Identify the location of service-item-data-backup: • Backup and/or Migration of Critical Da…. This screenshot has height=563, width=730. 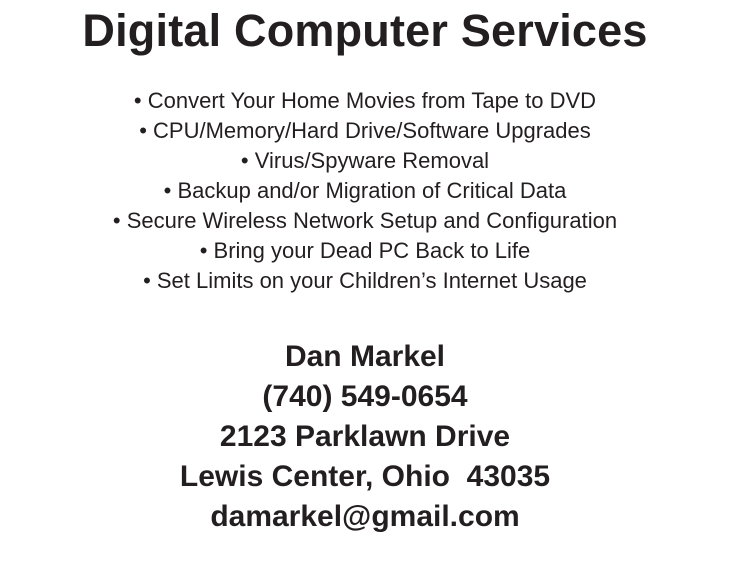
(365, 190).